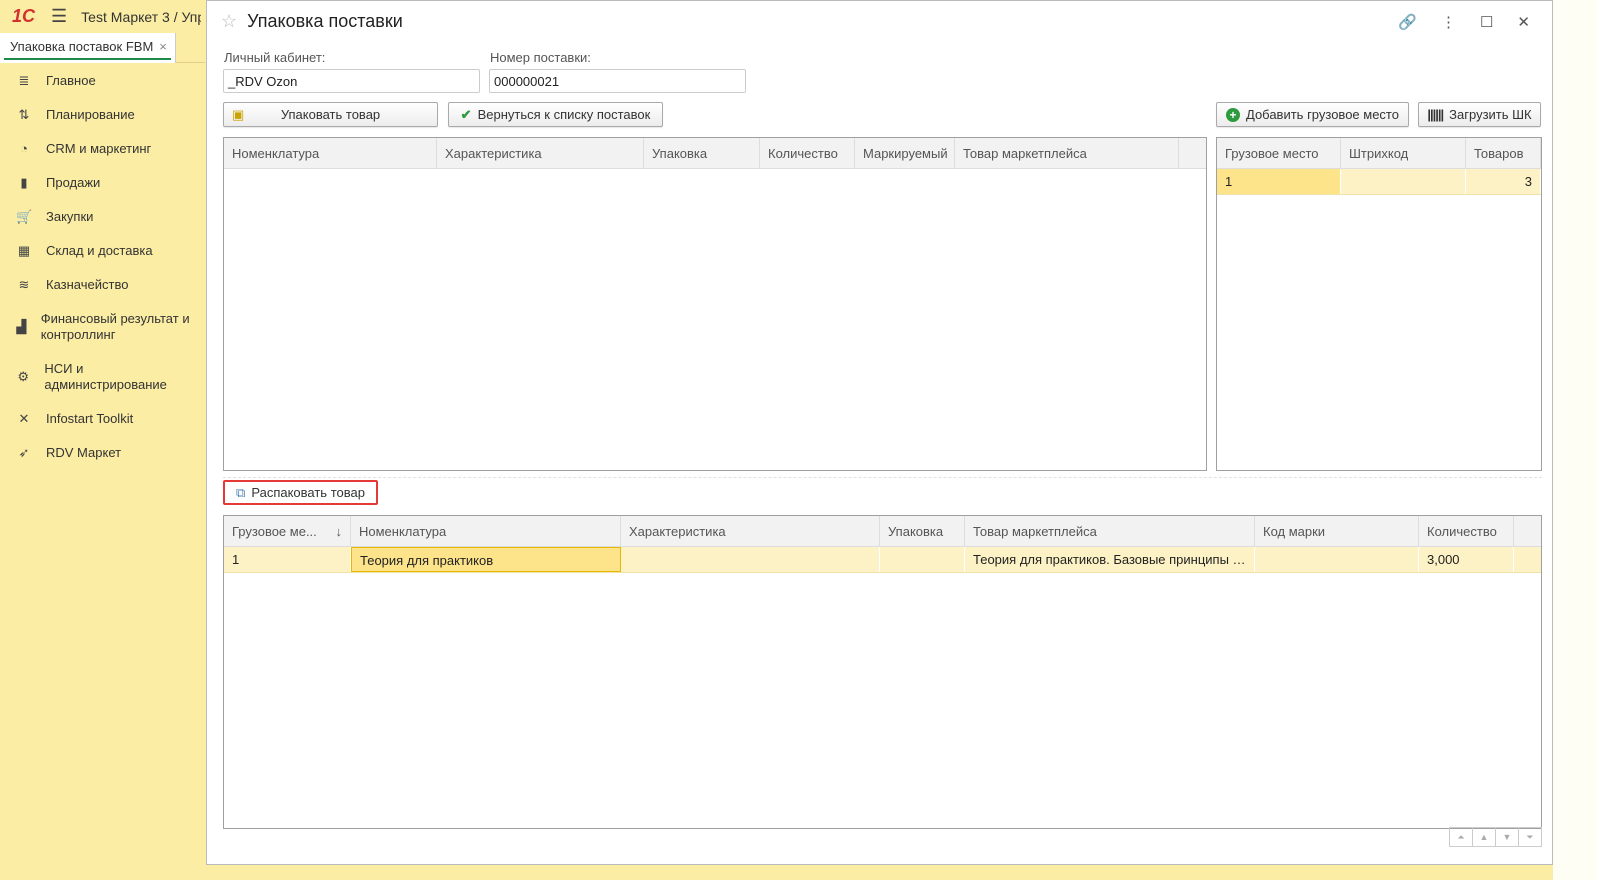 This screenshot has width=1597, height=880. Describe the element at coordinates (24, 250) in the screenshot. I see `warehouse-icon: ▦` at that location.